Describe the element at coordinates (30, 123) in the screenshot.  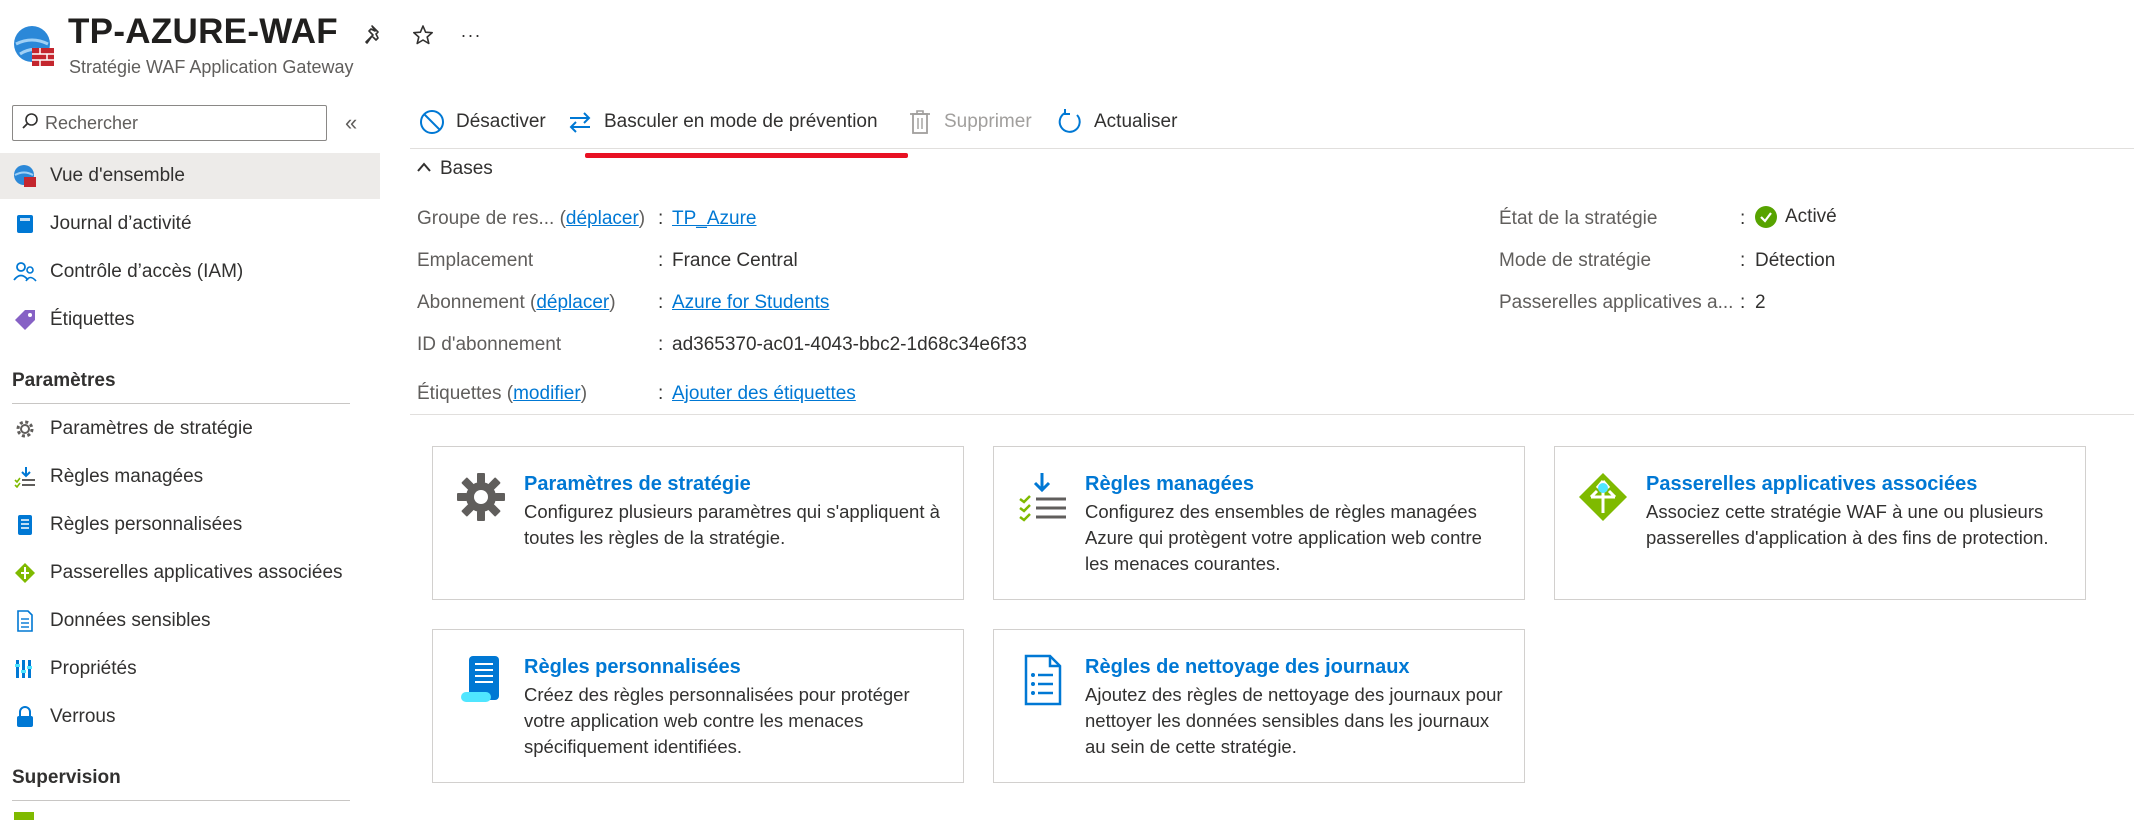
I see `search-icon` at that location.